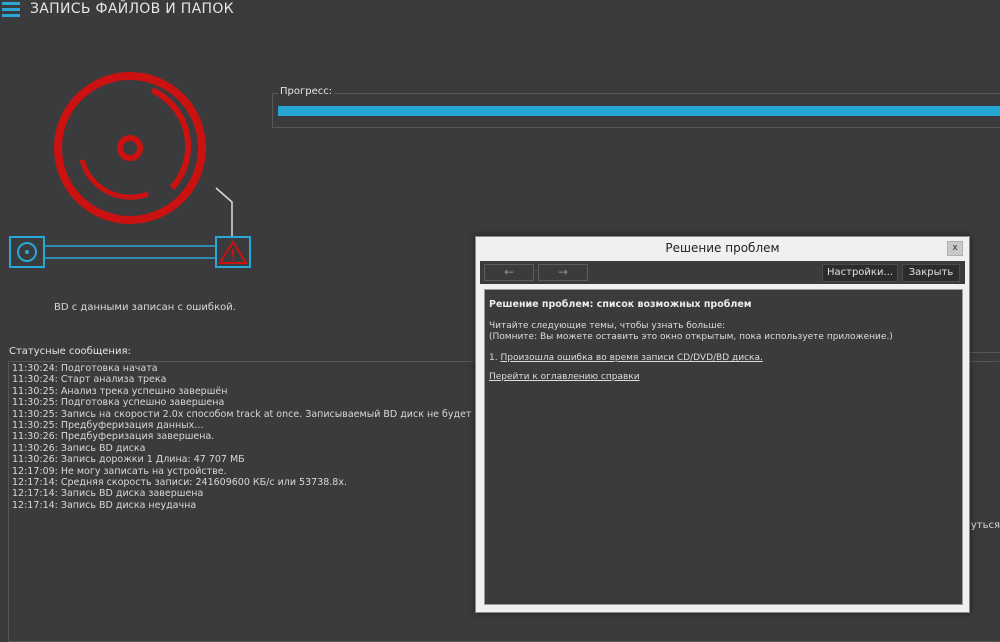  What do you see at coordinates (70, 351) in the screenshot?
I see `status-messages-label: Статусные сообщения:` at bounding box center [70, 351].